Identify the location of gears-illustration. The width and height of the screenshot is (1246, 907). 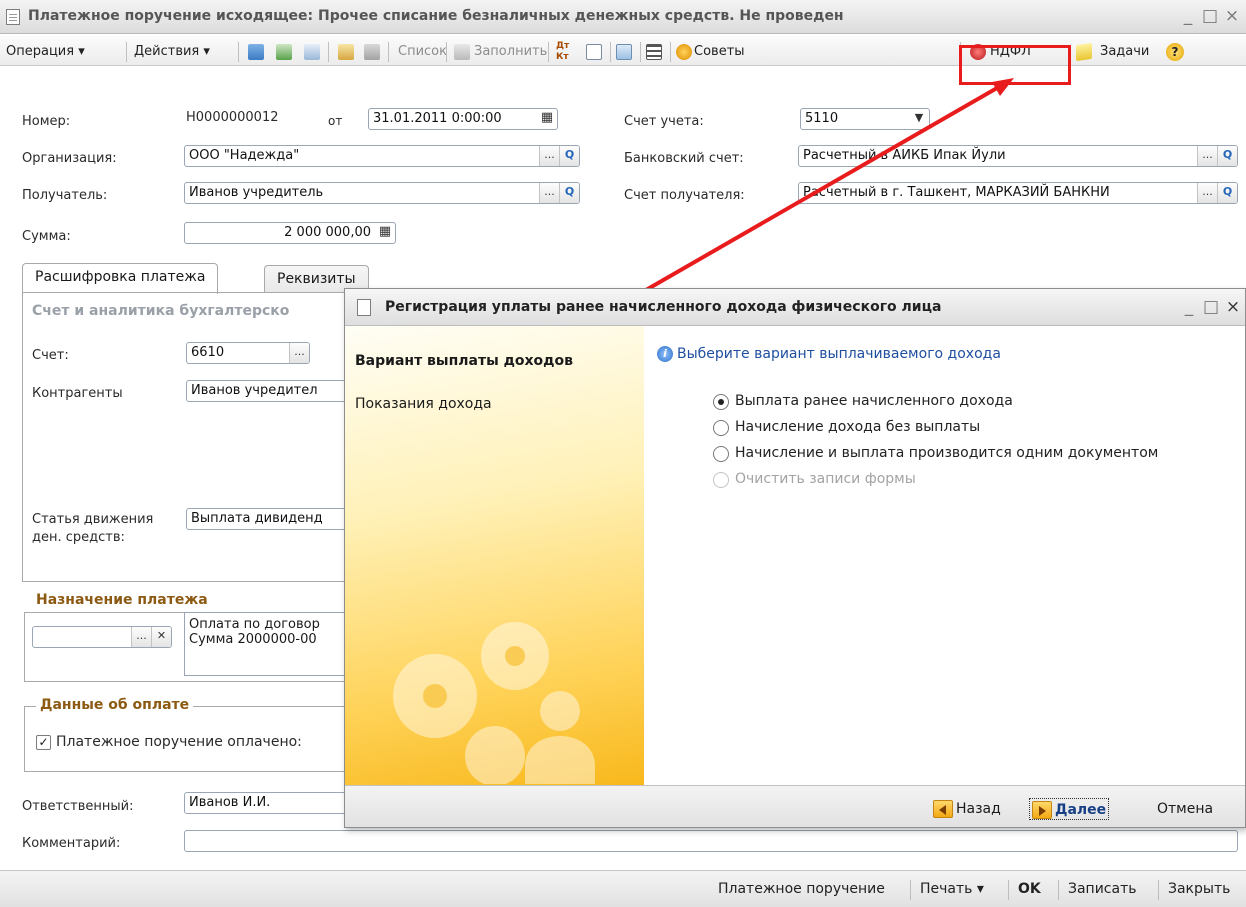
(494, 703).